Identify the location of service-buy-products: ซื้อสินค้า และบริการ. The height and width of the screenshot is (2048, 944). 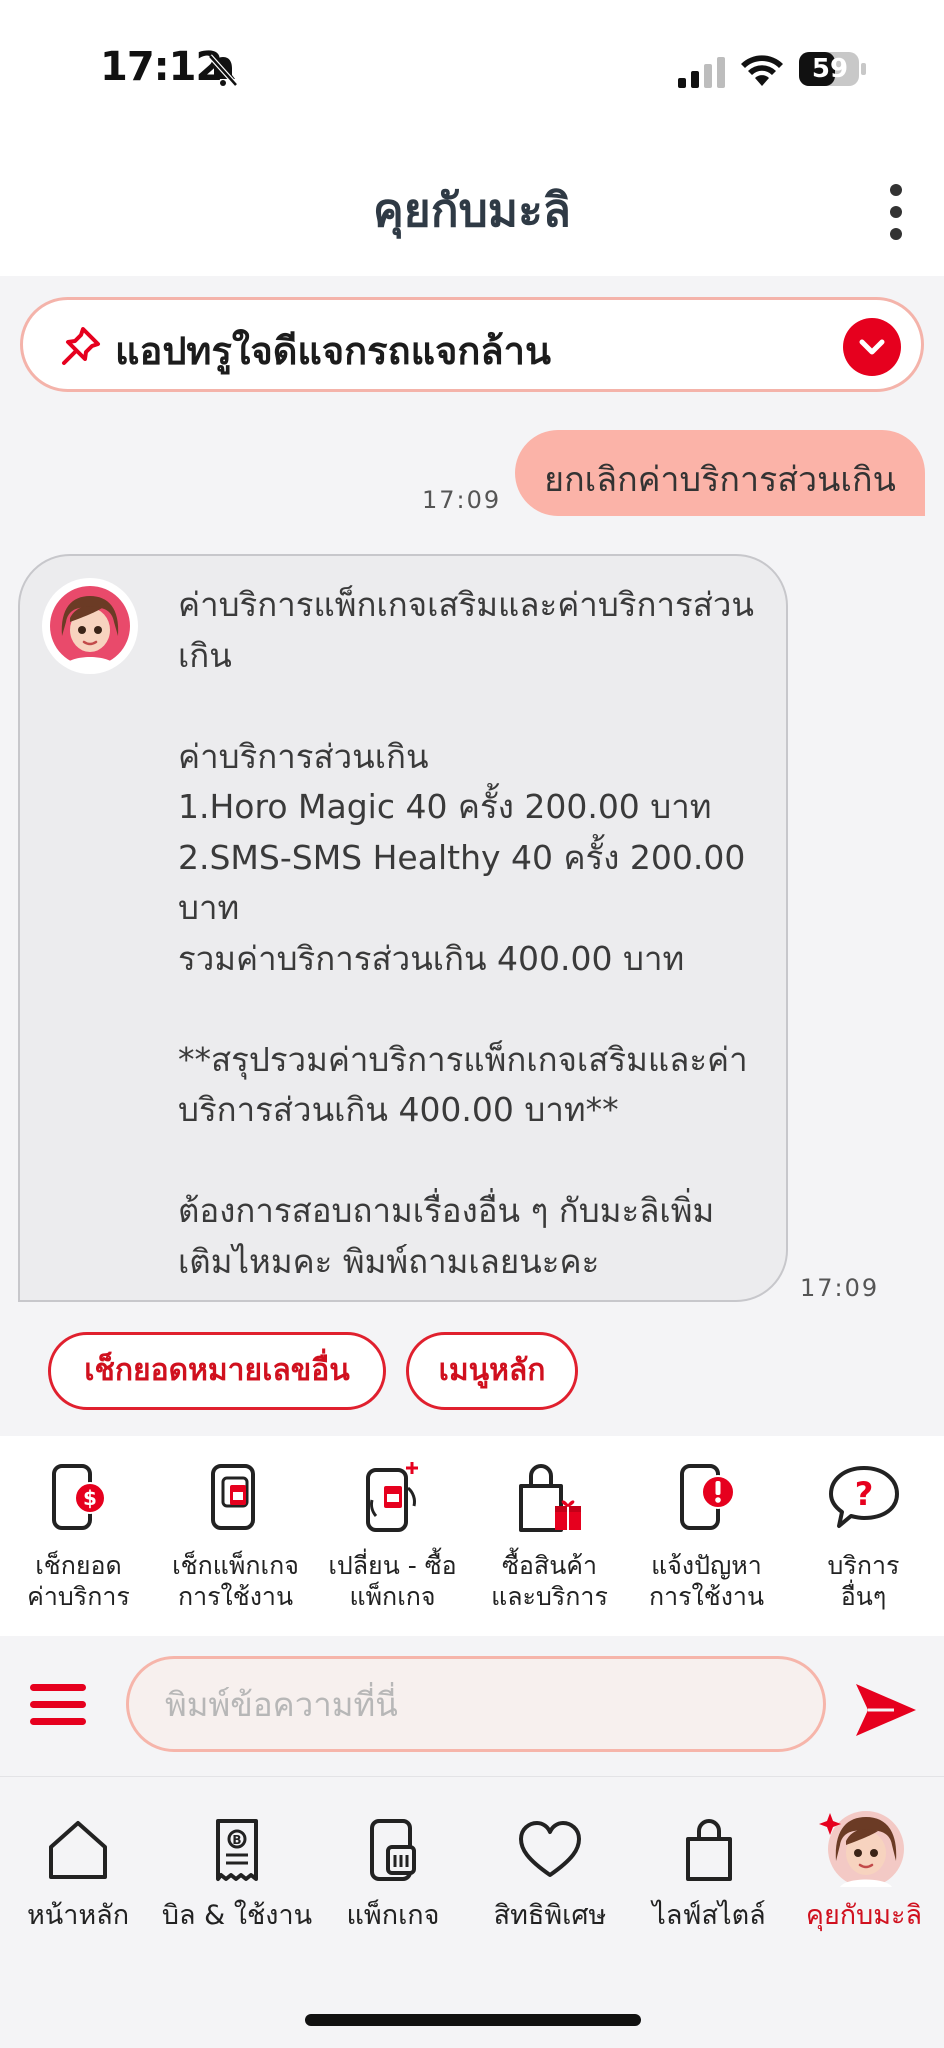
(549, 1536).